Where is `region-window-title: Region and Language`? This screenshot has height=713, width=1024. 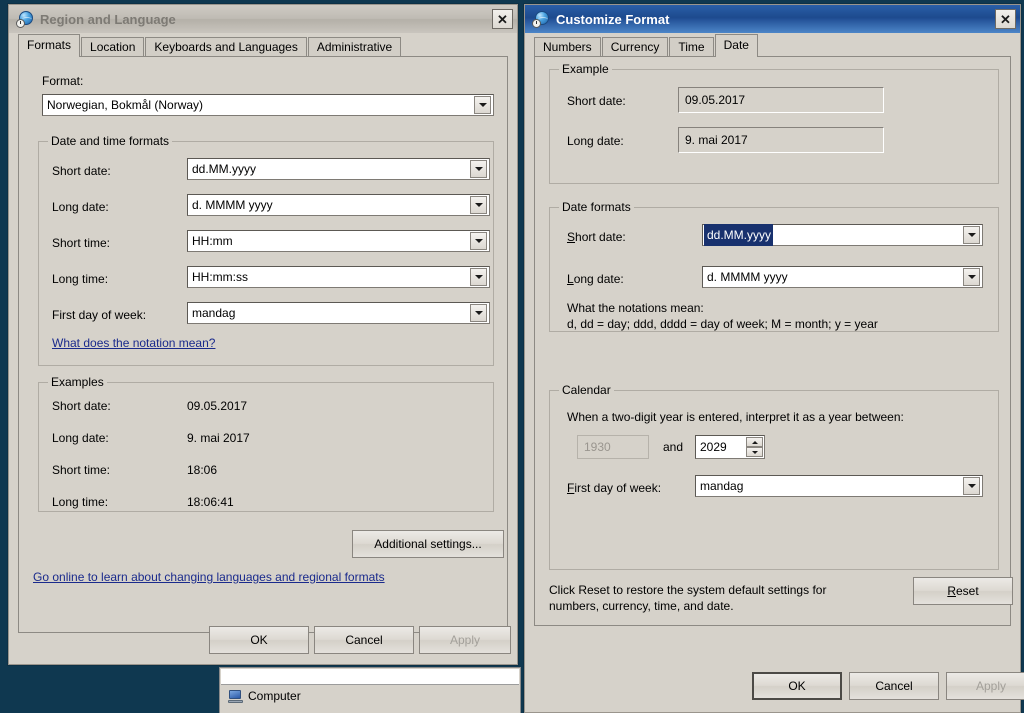
region-window-title: Region and Language is located at coordinates (108, 19).